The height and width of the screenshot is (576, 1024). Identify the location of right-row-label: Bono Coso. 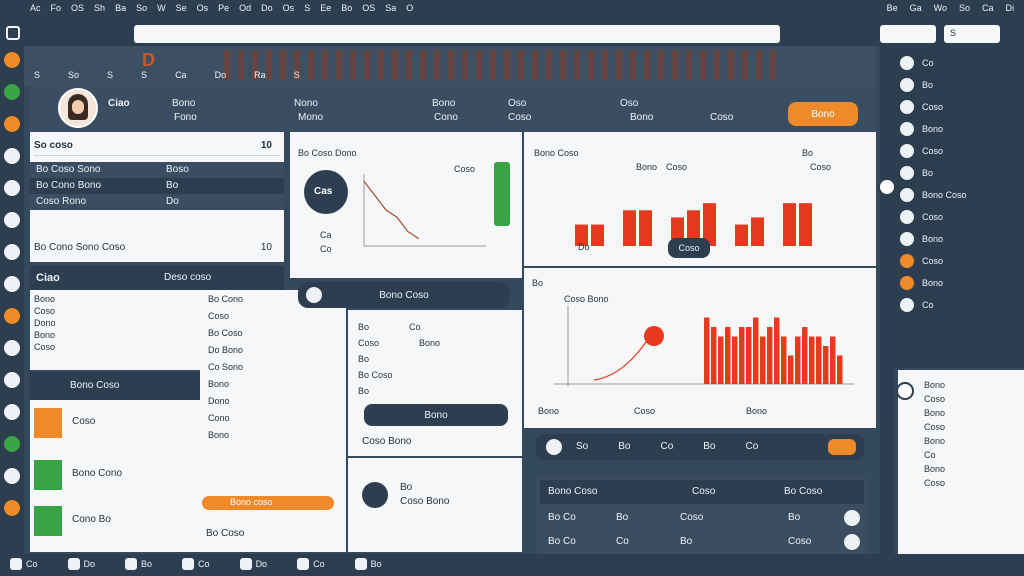
(944, 195).